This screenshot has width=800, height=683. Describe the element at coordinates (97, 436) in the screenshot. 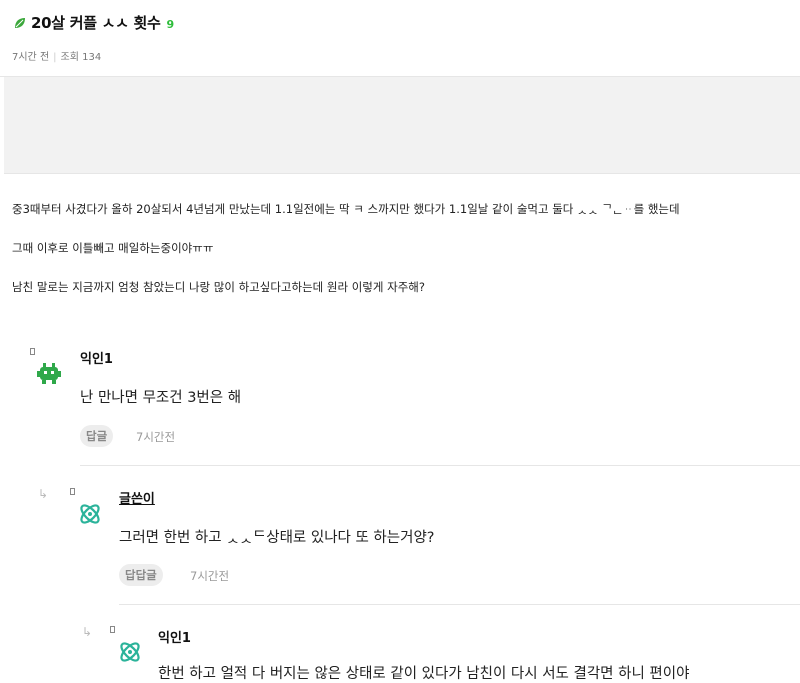

I see `reply-button: 답글` at that location.